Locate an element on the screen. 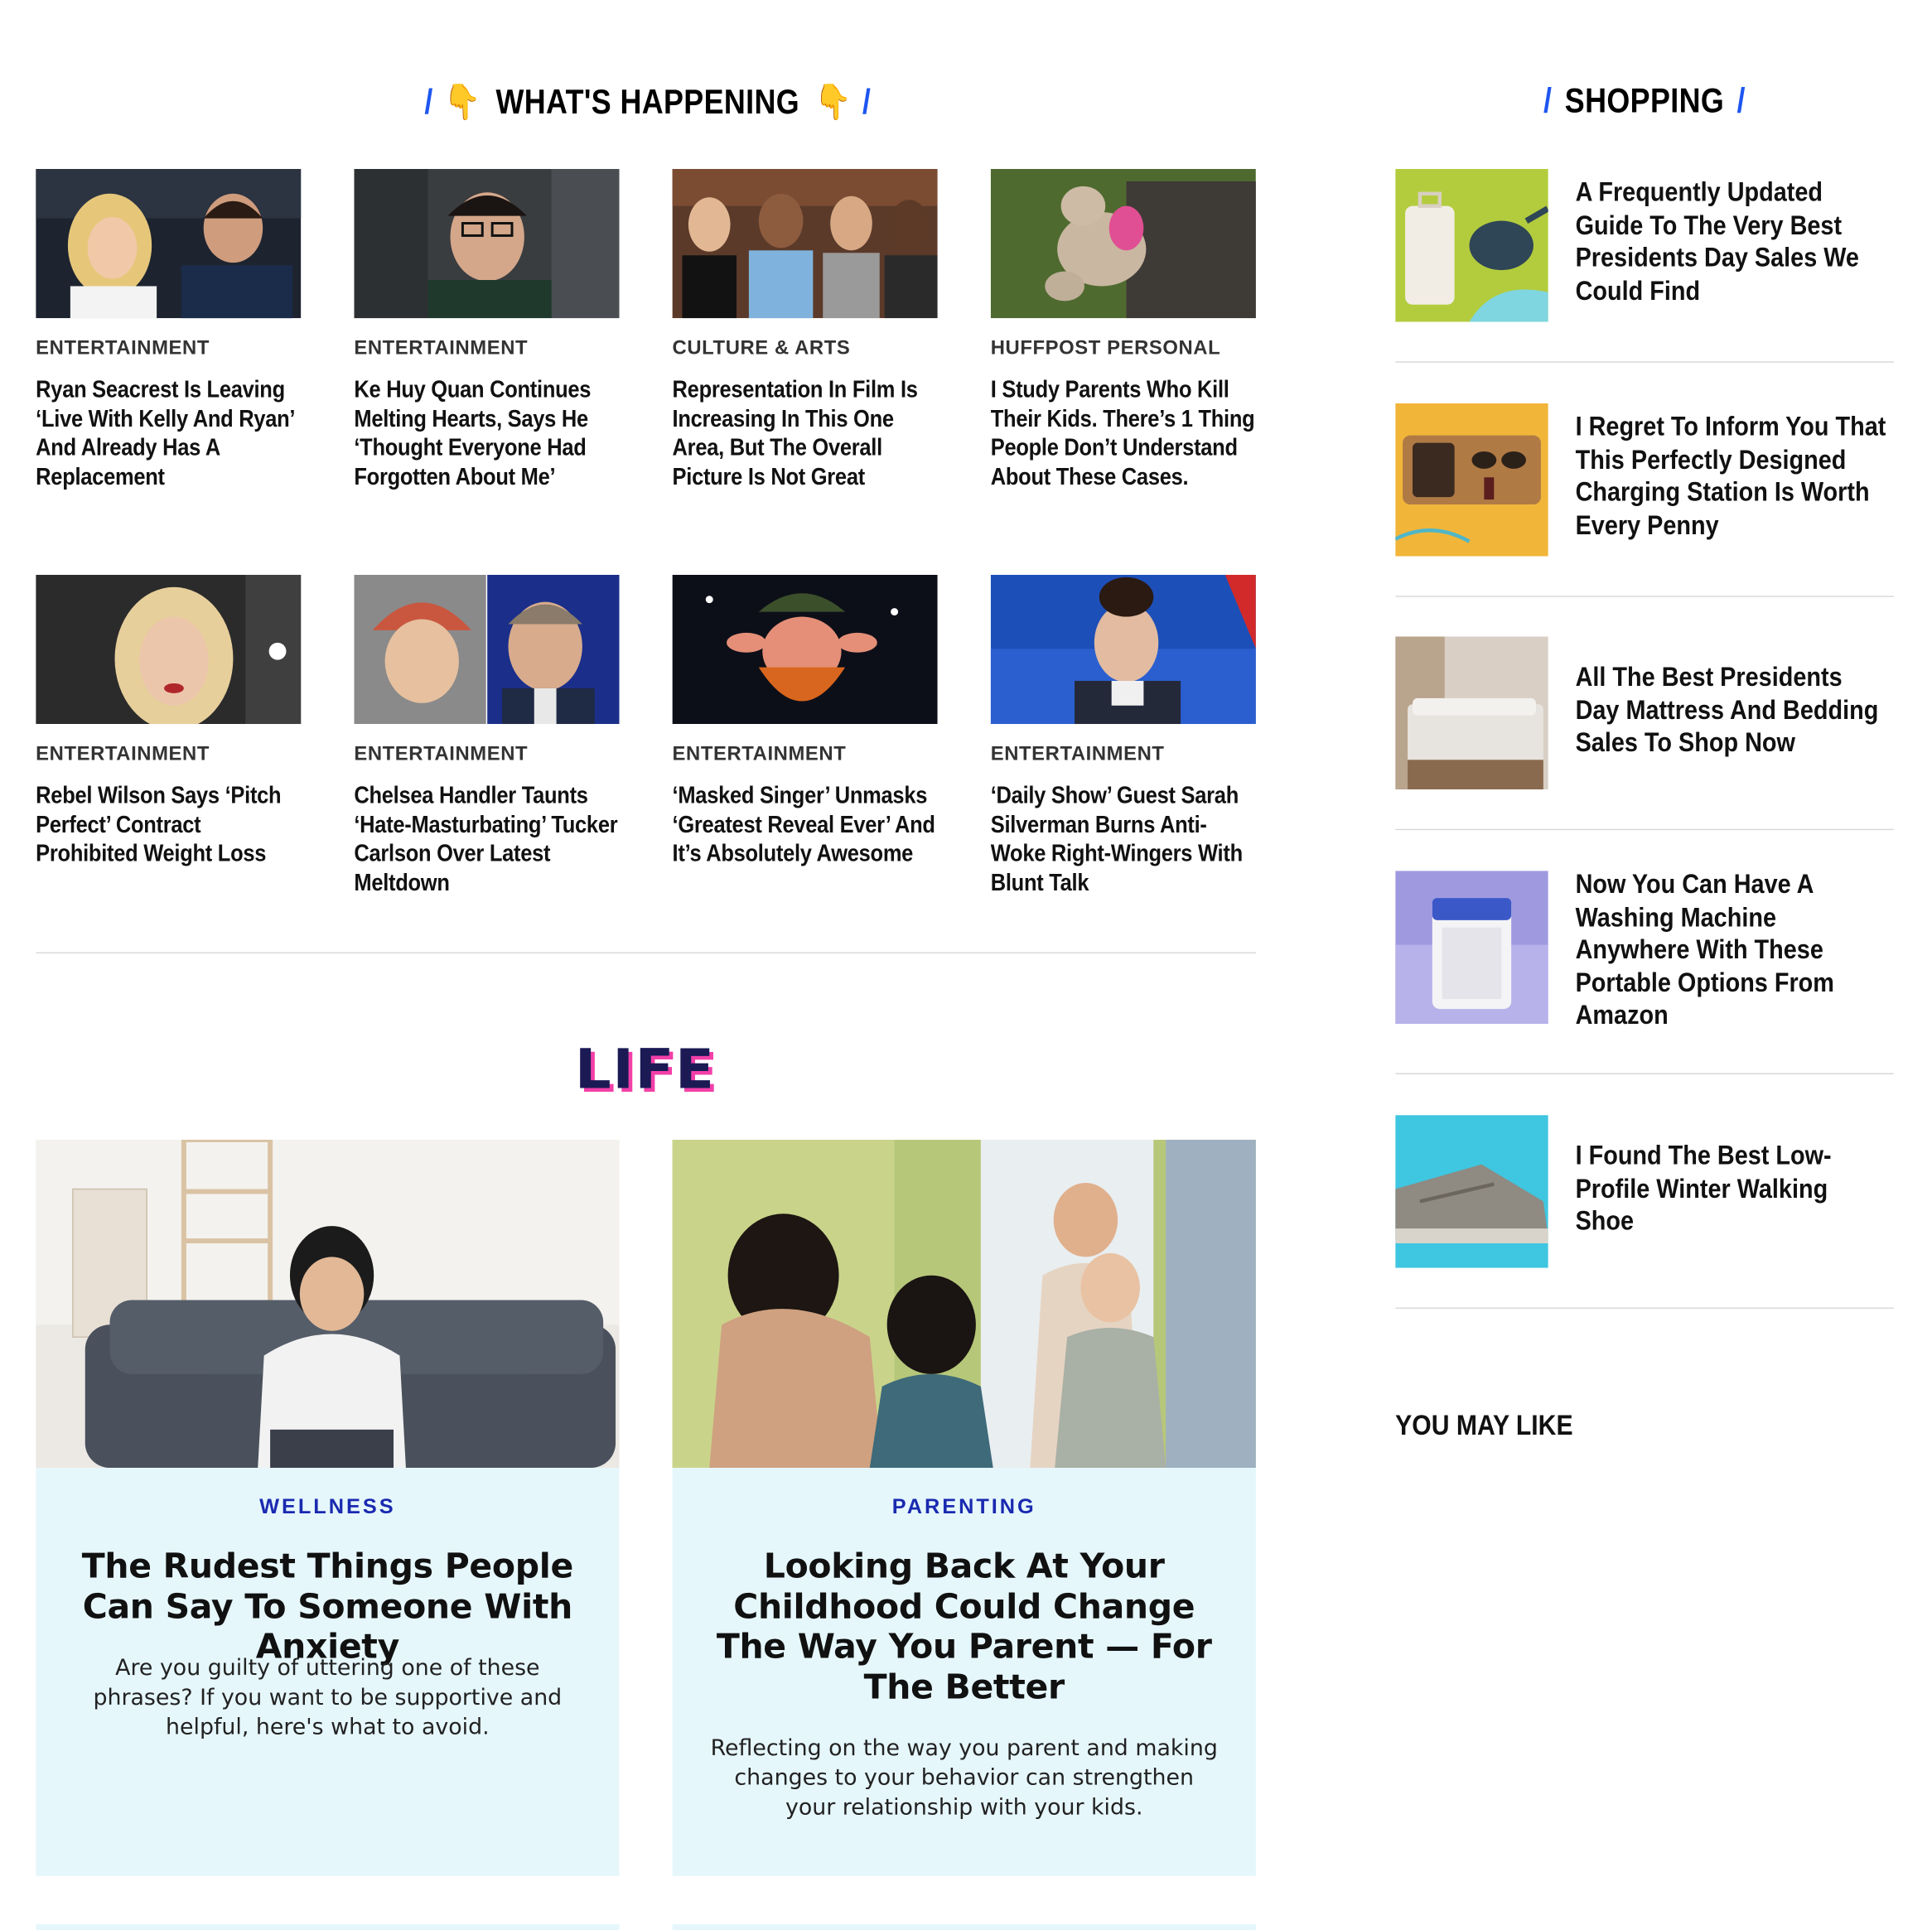 Image resolution: width=1932 pixels, height=1930 pixels. whats-happening-heading: / 👇 WHAT'S HAPPENING 👇 / is located at coordinates (648, 101).